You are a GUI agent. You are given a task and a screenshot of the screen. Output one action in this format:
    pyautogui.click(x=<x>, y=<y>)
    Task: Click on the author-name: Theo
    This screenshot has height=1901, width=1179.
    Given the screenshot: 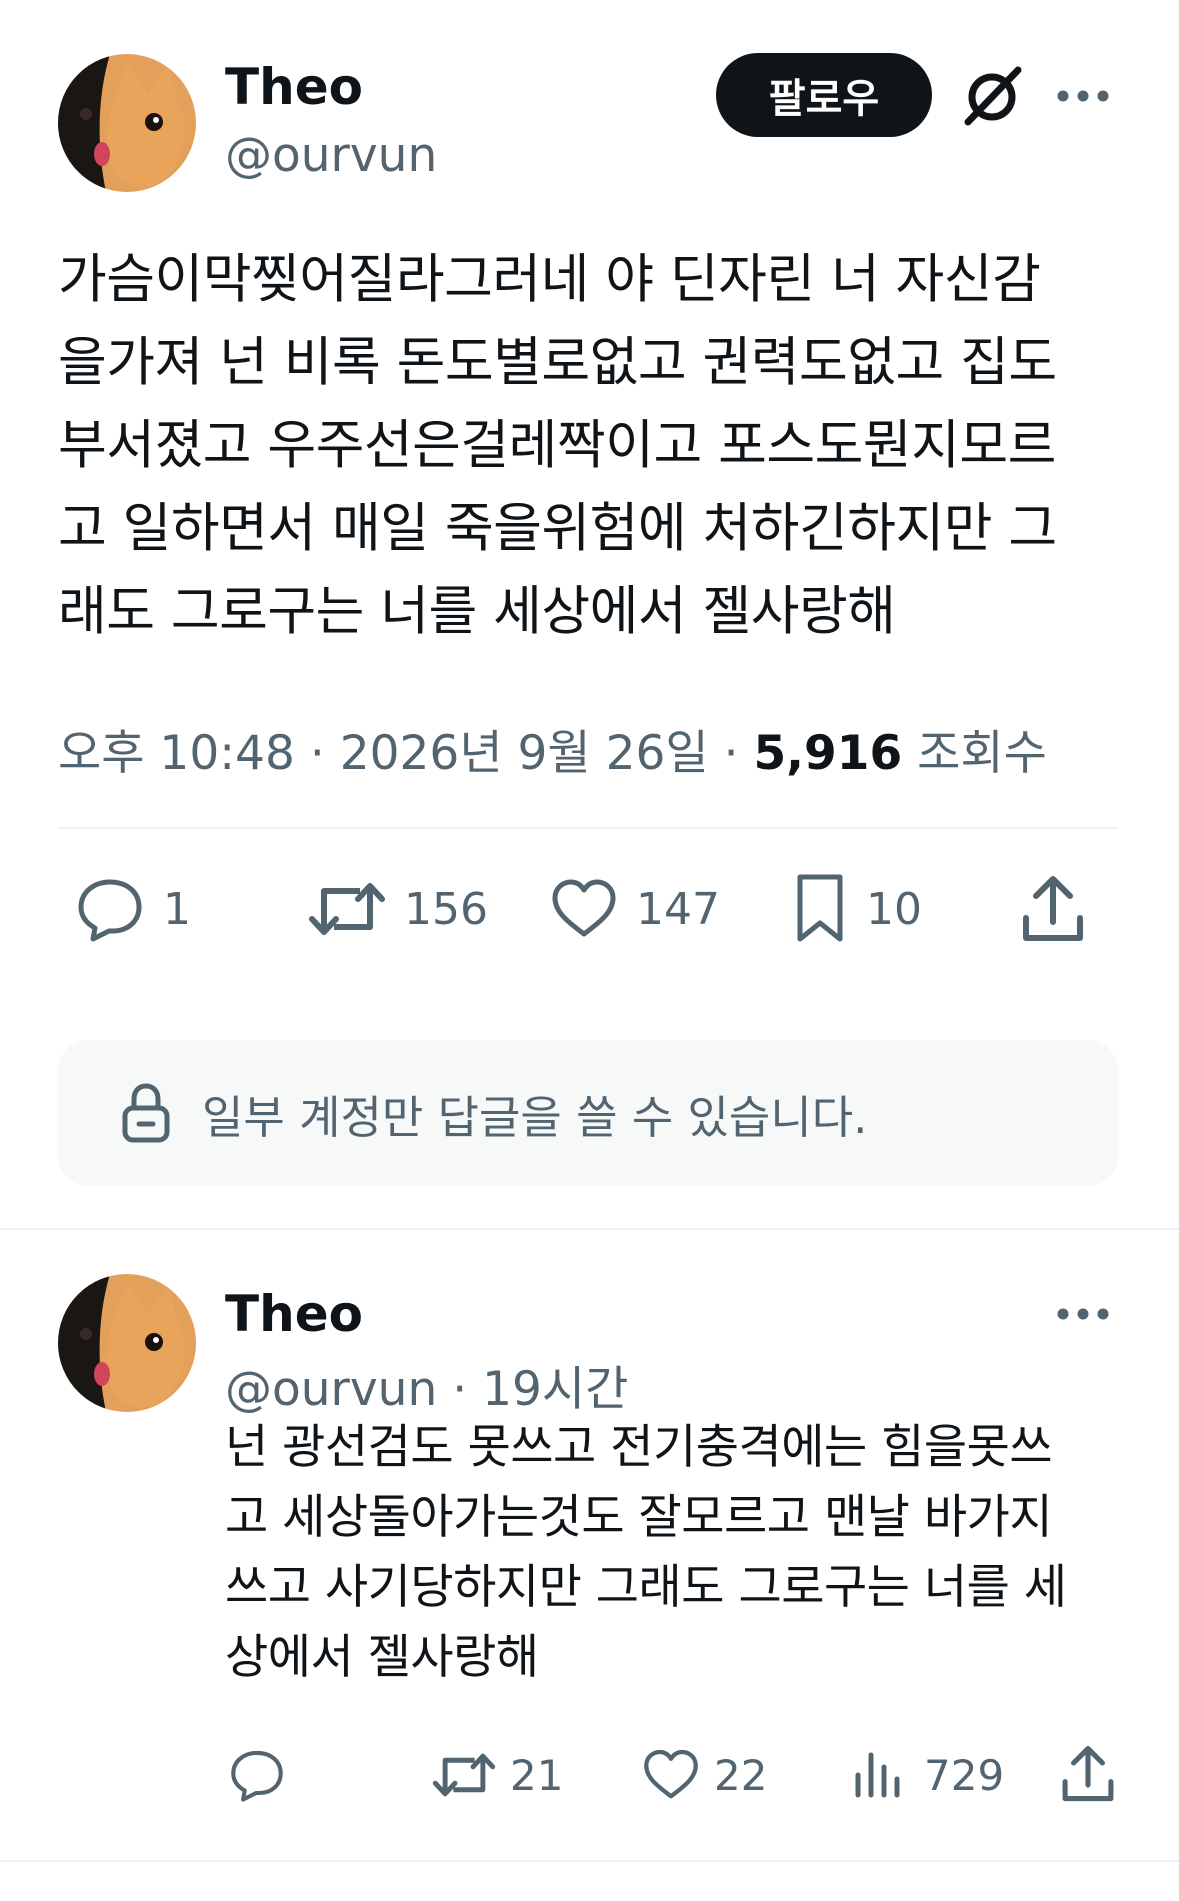 What is the action you would take?
    pyautogui.click(x=294, y=87)
    